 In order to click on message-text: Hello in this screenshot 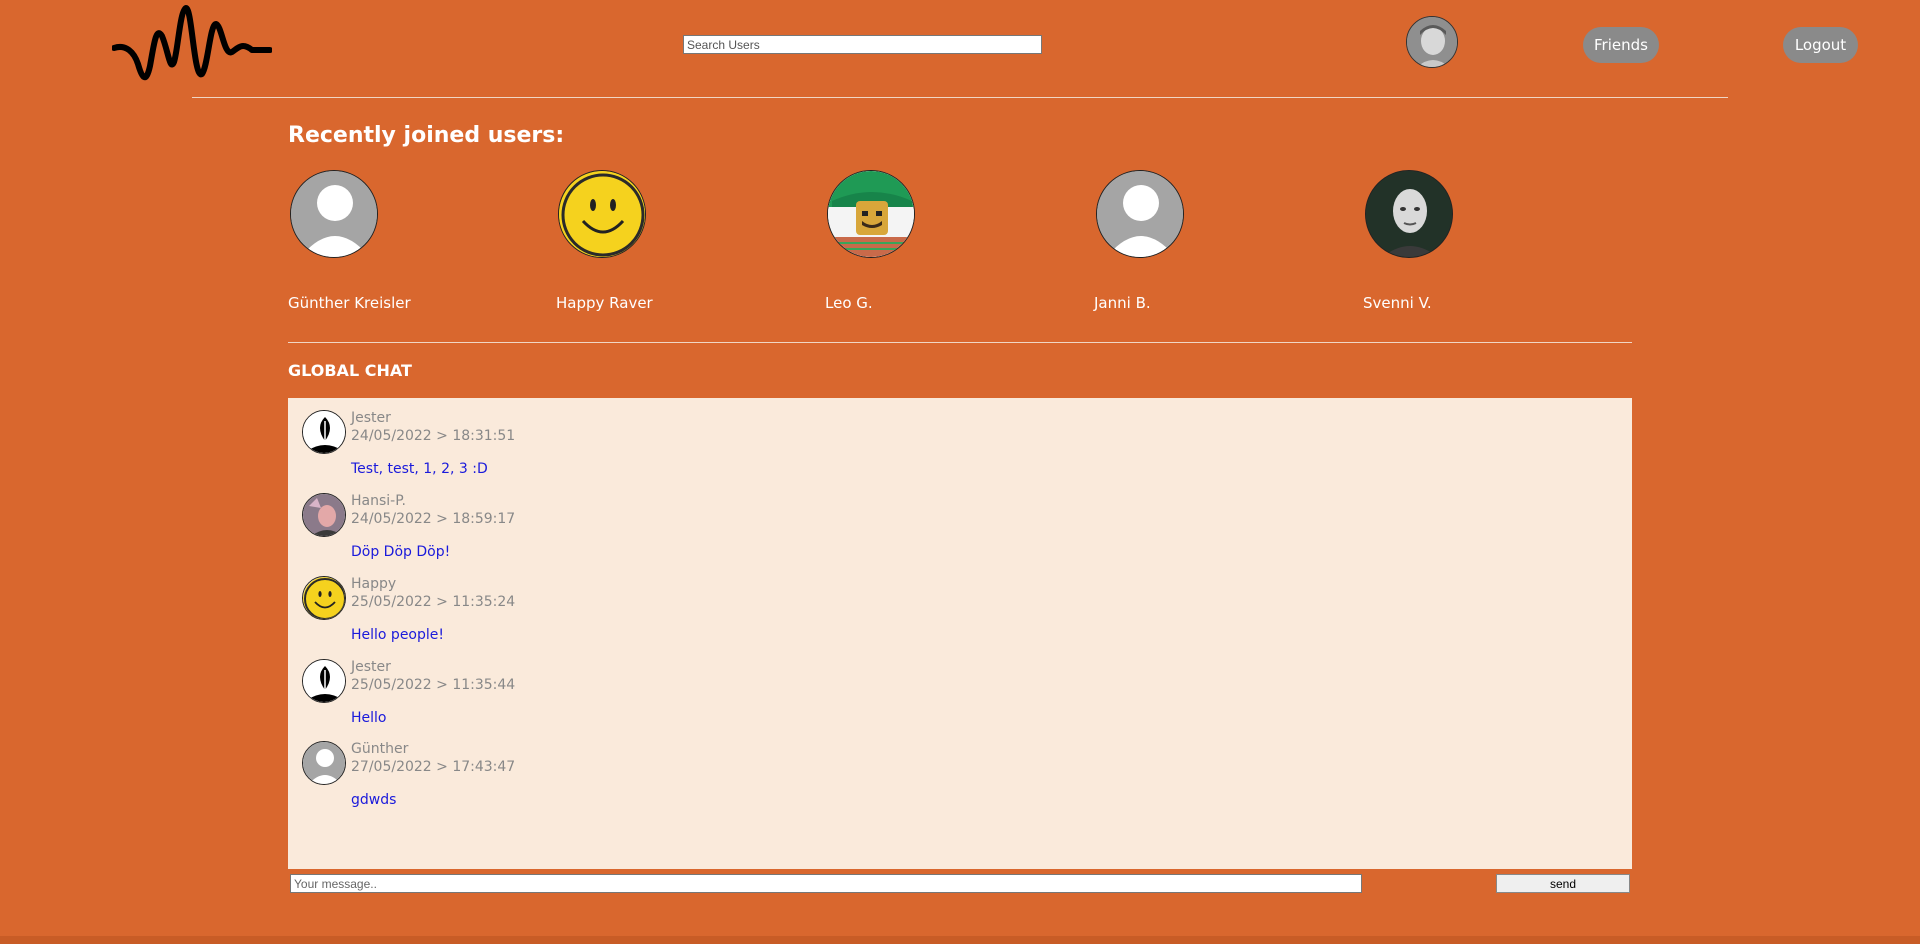, I will do `click(369, 718)`.